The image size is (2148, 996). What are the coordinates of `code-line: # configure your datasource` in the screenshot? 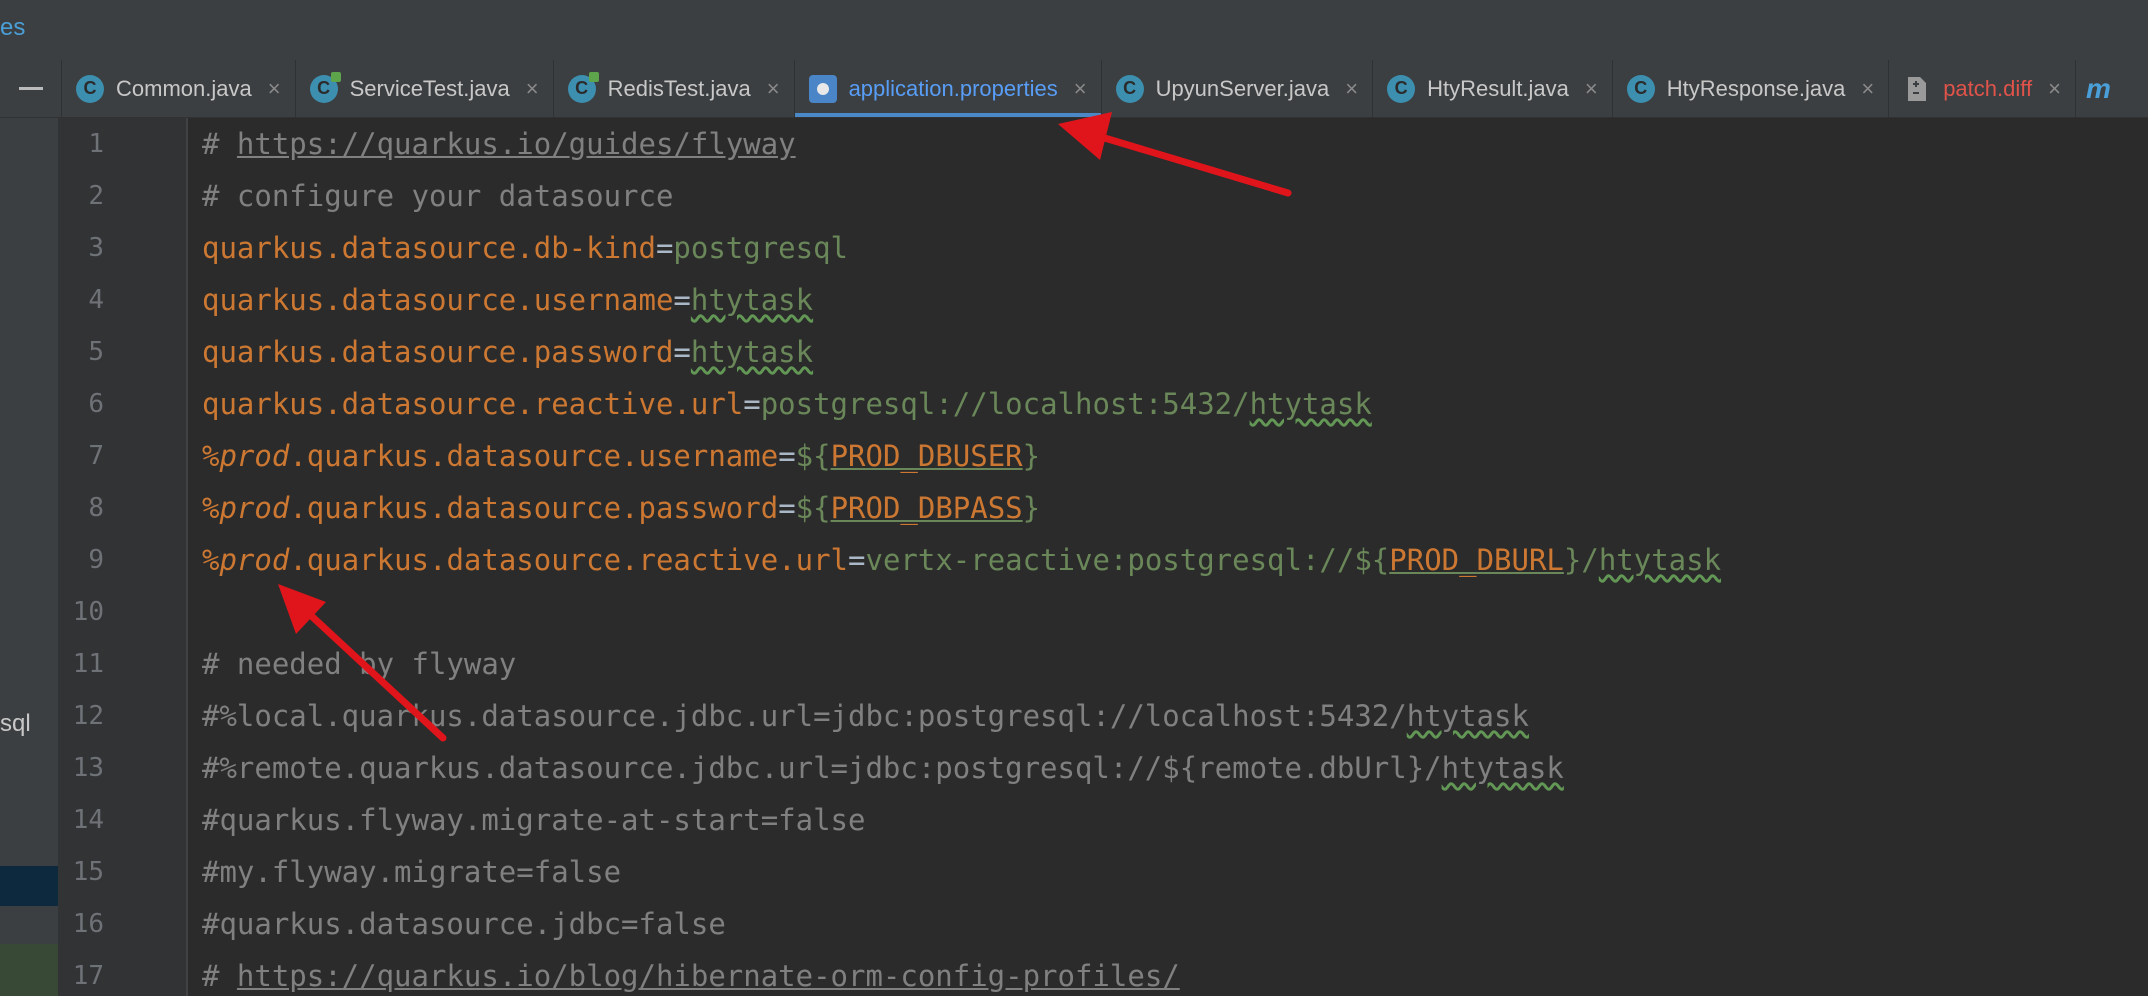 It's located at (437, 196).